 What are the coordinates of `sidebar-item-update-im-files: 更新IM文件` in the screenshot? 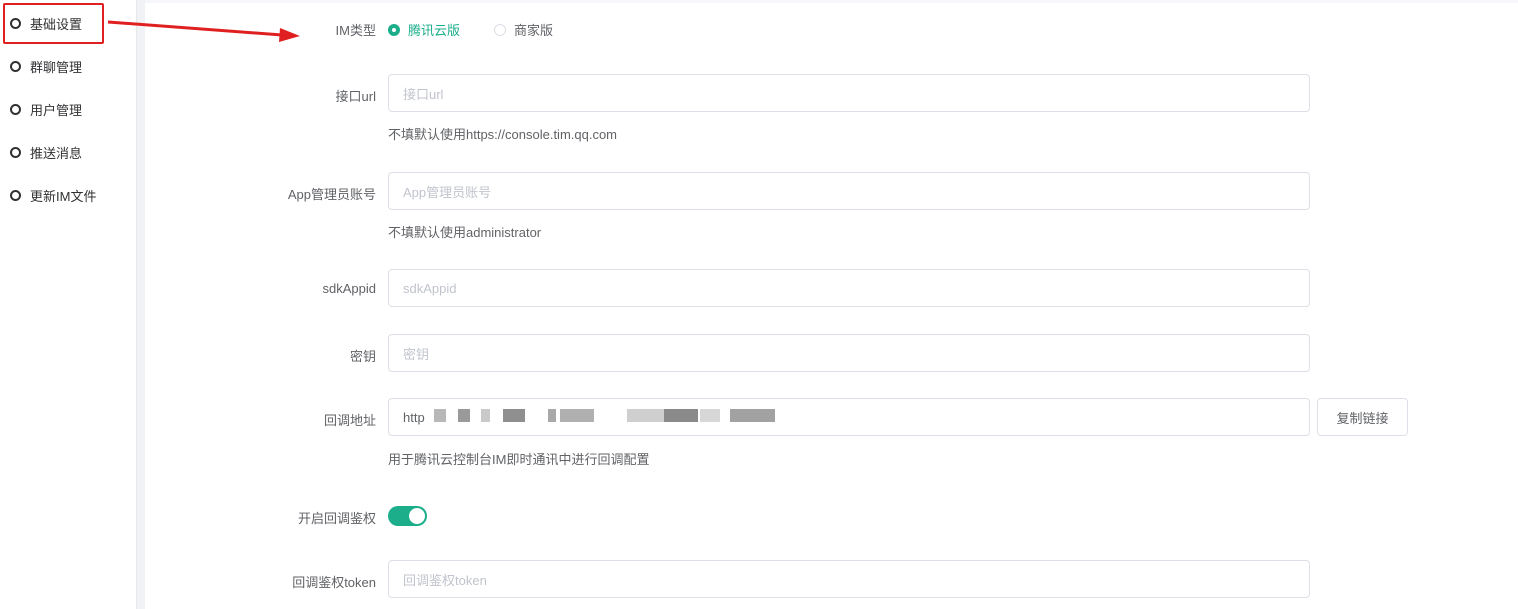 It's located at (53, 195).